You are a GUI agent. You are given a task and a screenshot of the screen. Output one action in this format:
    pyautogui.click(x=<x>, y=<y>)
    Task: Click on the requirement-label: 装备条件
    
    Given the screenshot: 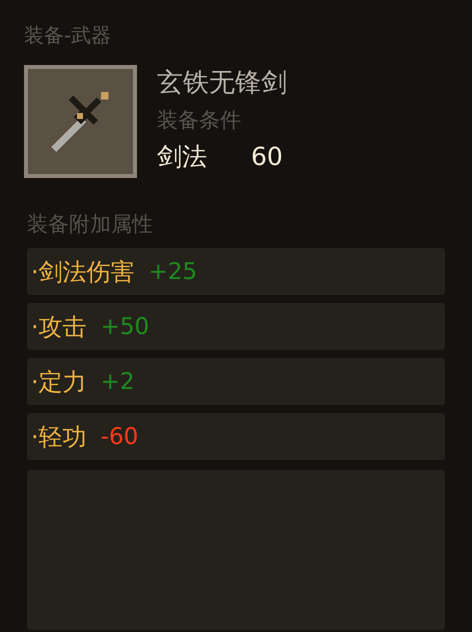 What is the action you would take?
    pyautogui.click(x=199, y=120)
    